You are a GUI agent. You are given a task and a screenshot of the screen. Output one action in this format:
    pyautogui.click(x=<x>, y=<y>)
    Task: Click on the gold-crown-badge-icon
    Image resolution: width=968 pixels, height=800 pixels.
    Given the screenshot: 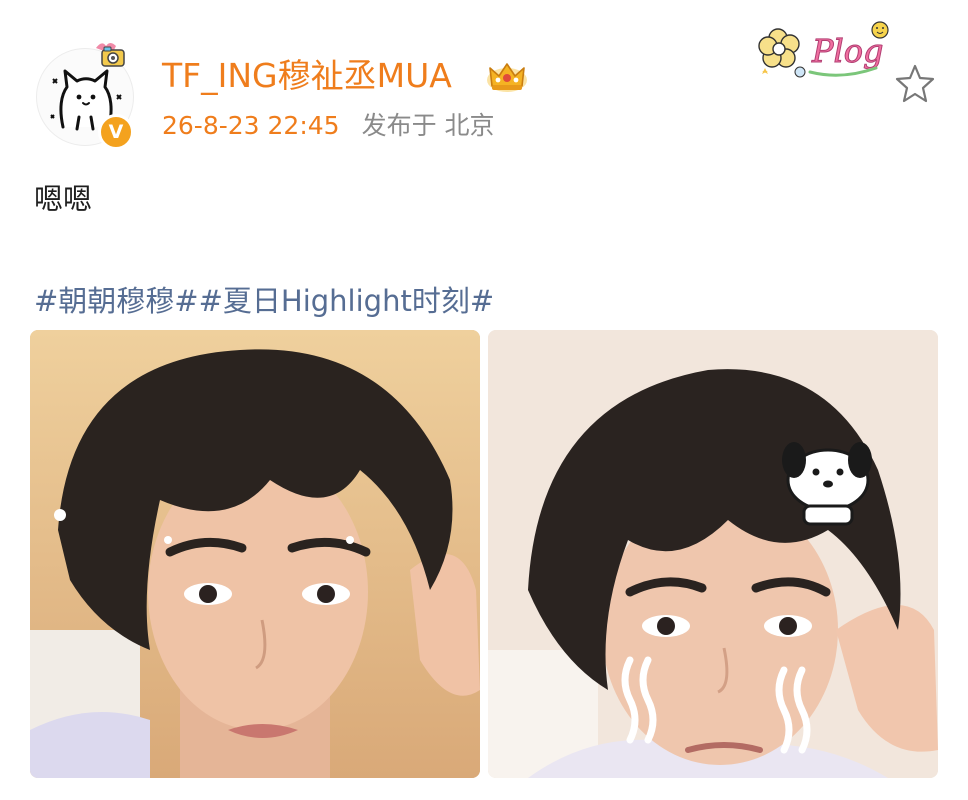 What is the action you would take?
    pyautogui.click(x=507, y=77)
    